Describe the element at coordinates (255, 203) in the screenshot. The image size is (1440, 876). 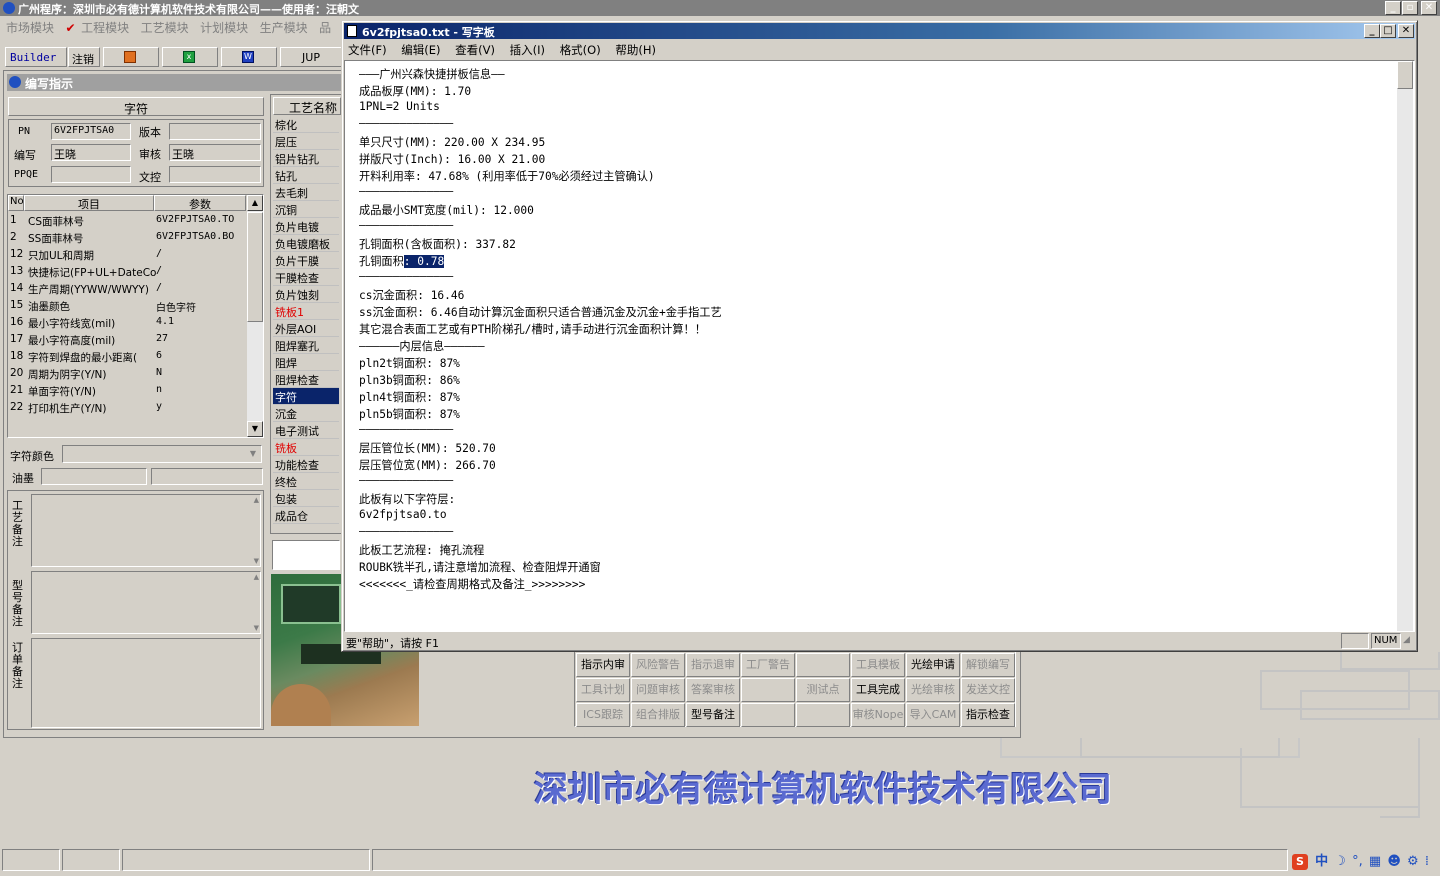
I see `scroll-up-icon: ▲` at that location.